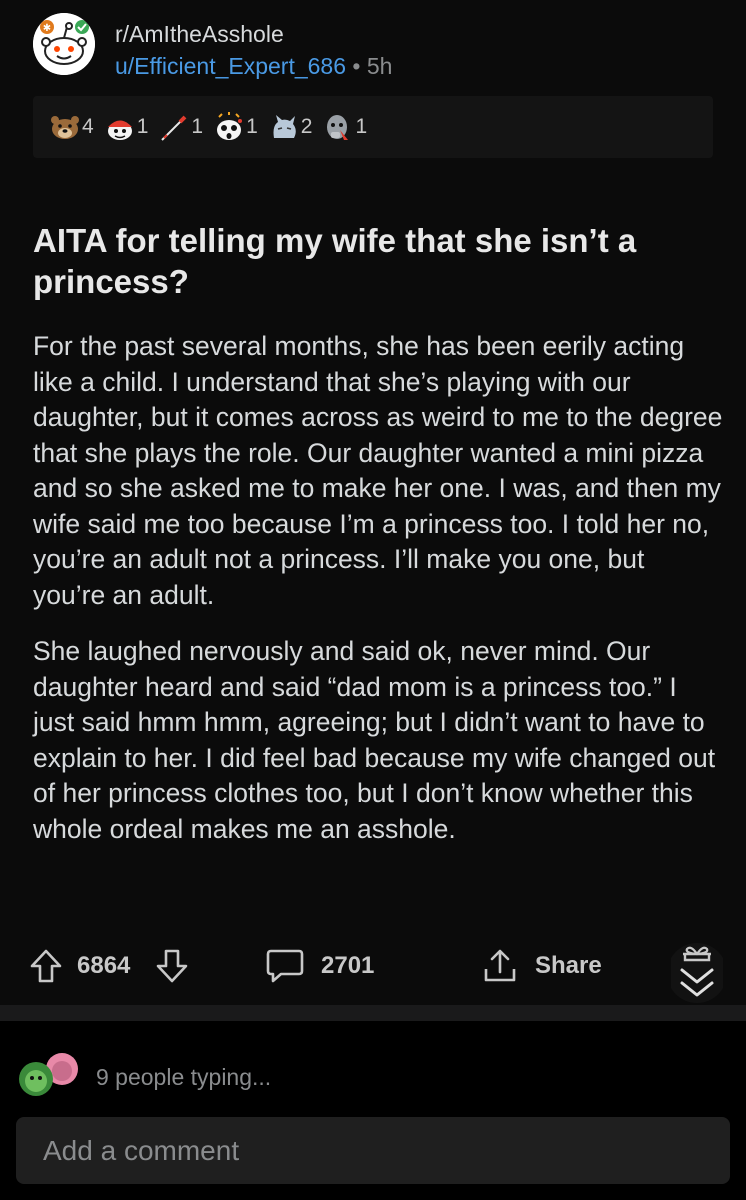  Describe the element at coordinates (568, 965) in the screenshot. I see `share-label: Share` at that location.